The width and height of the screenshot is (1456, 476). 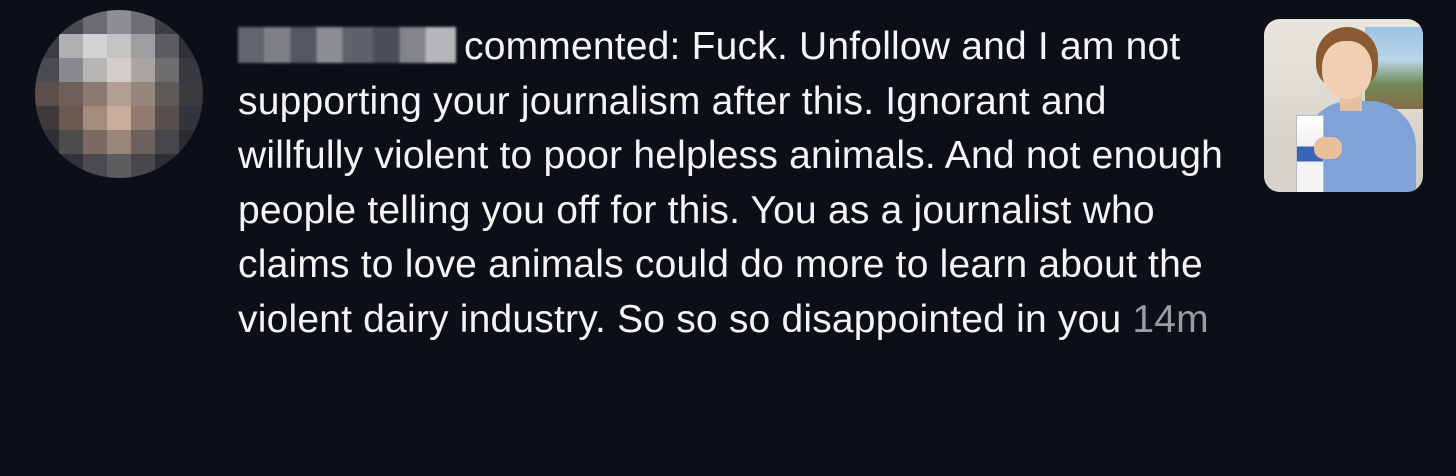 I want to click on post-thumbnail, so click(x=1343, y=105).